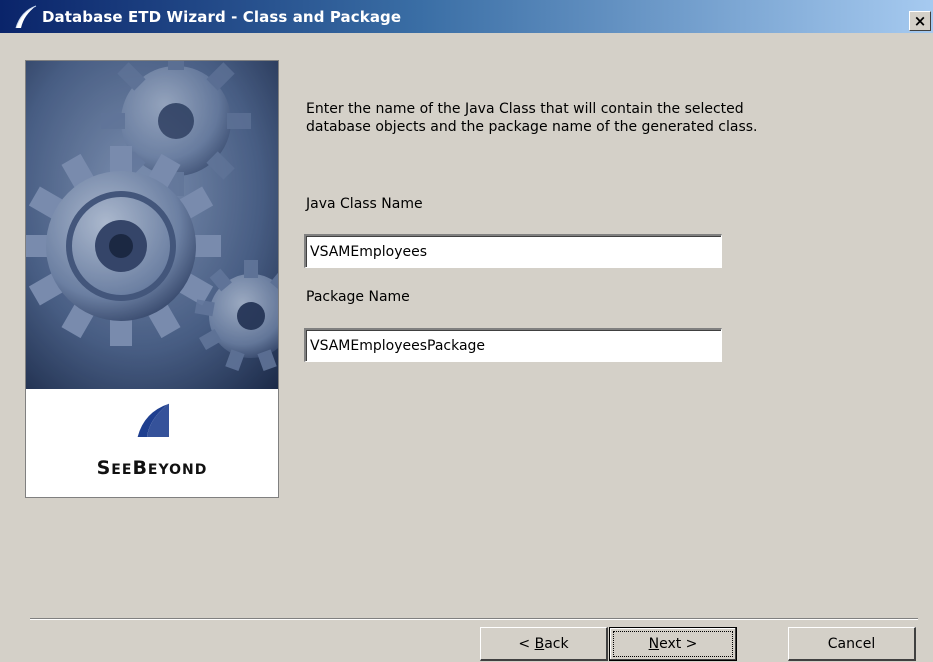  Describe the element at coordinates (152, 468) in the screenshot. I see `seebeyond-wordmark: SEEBEYOND` at that location.